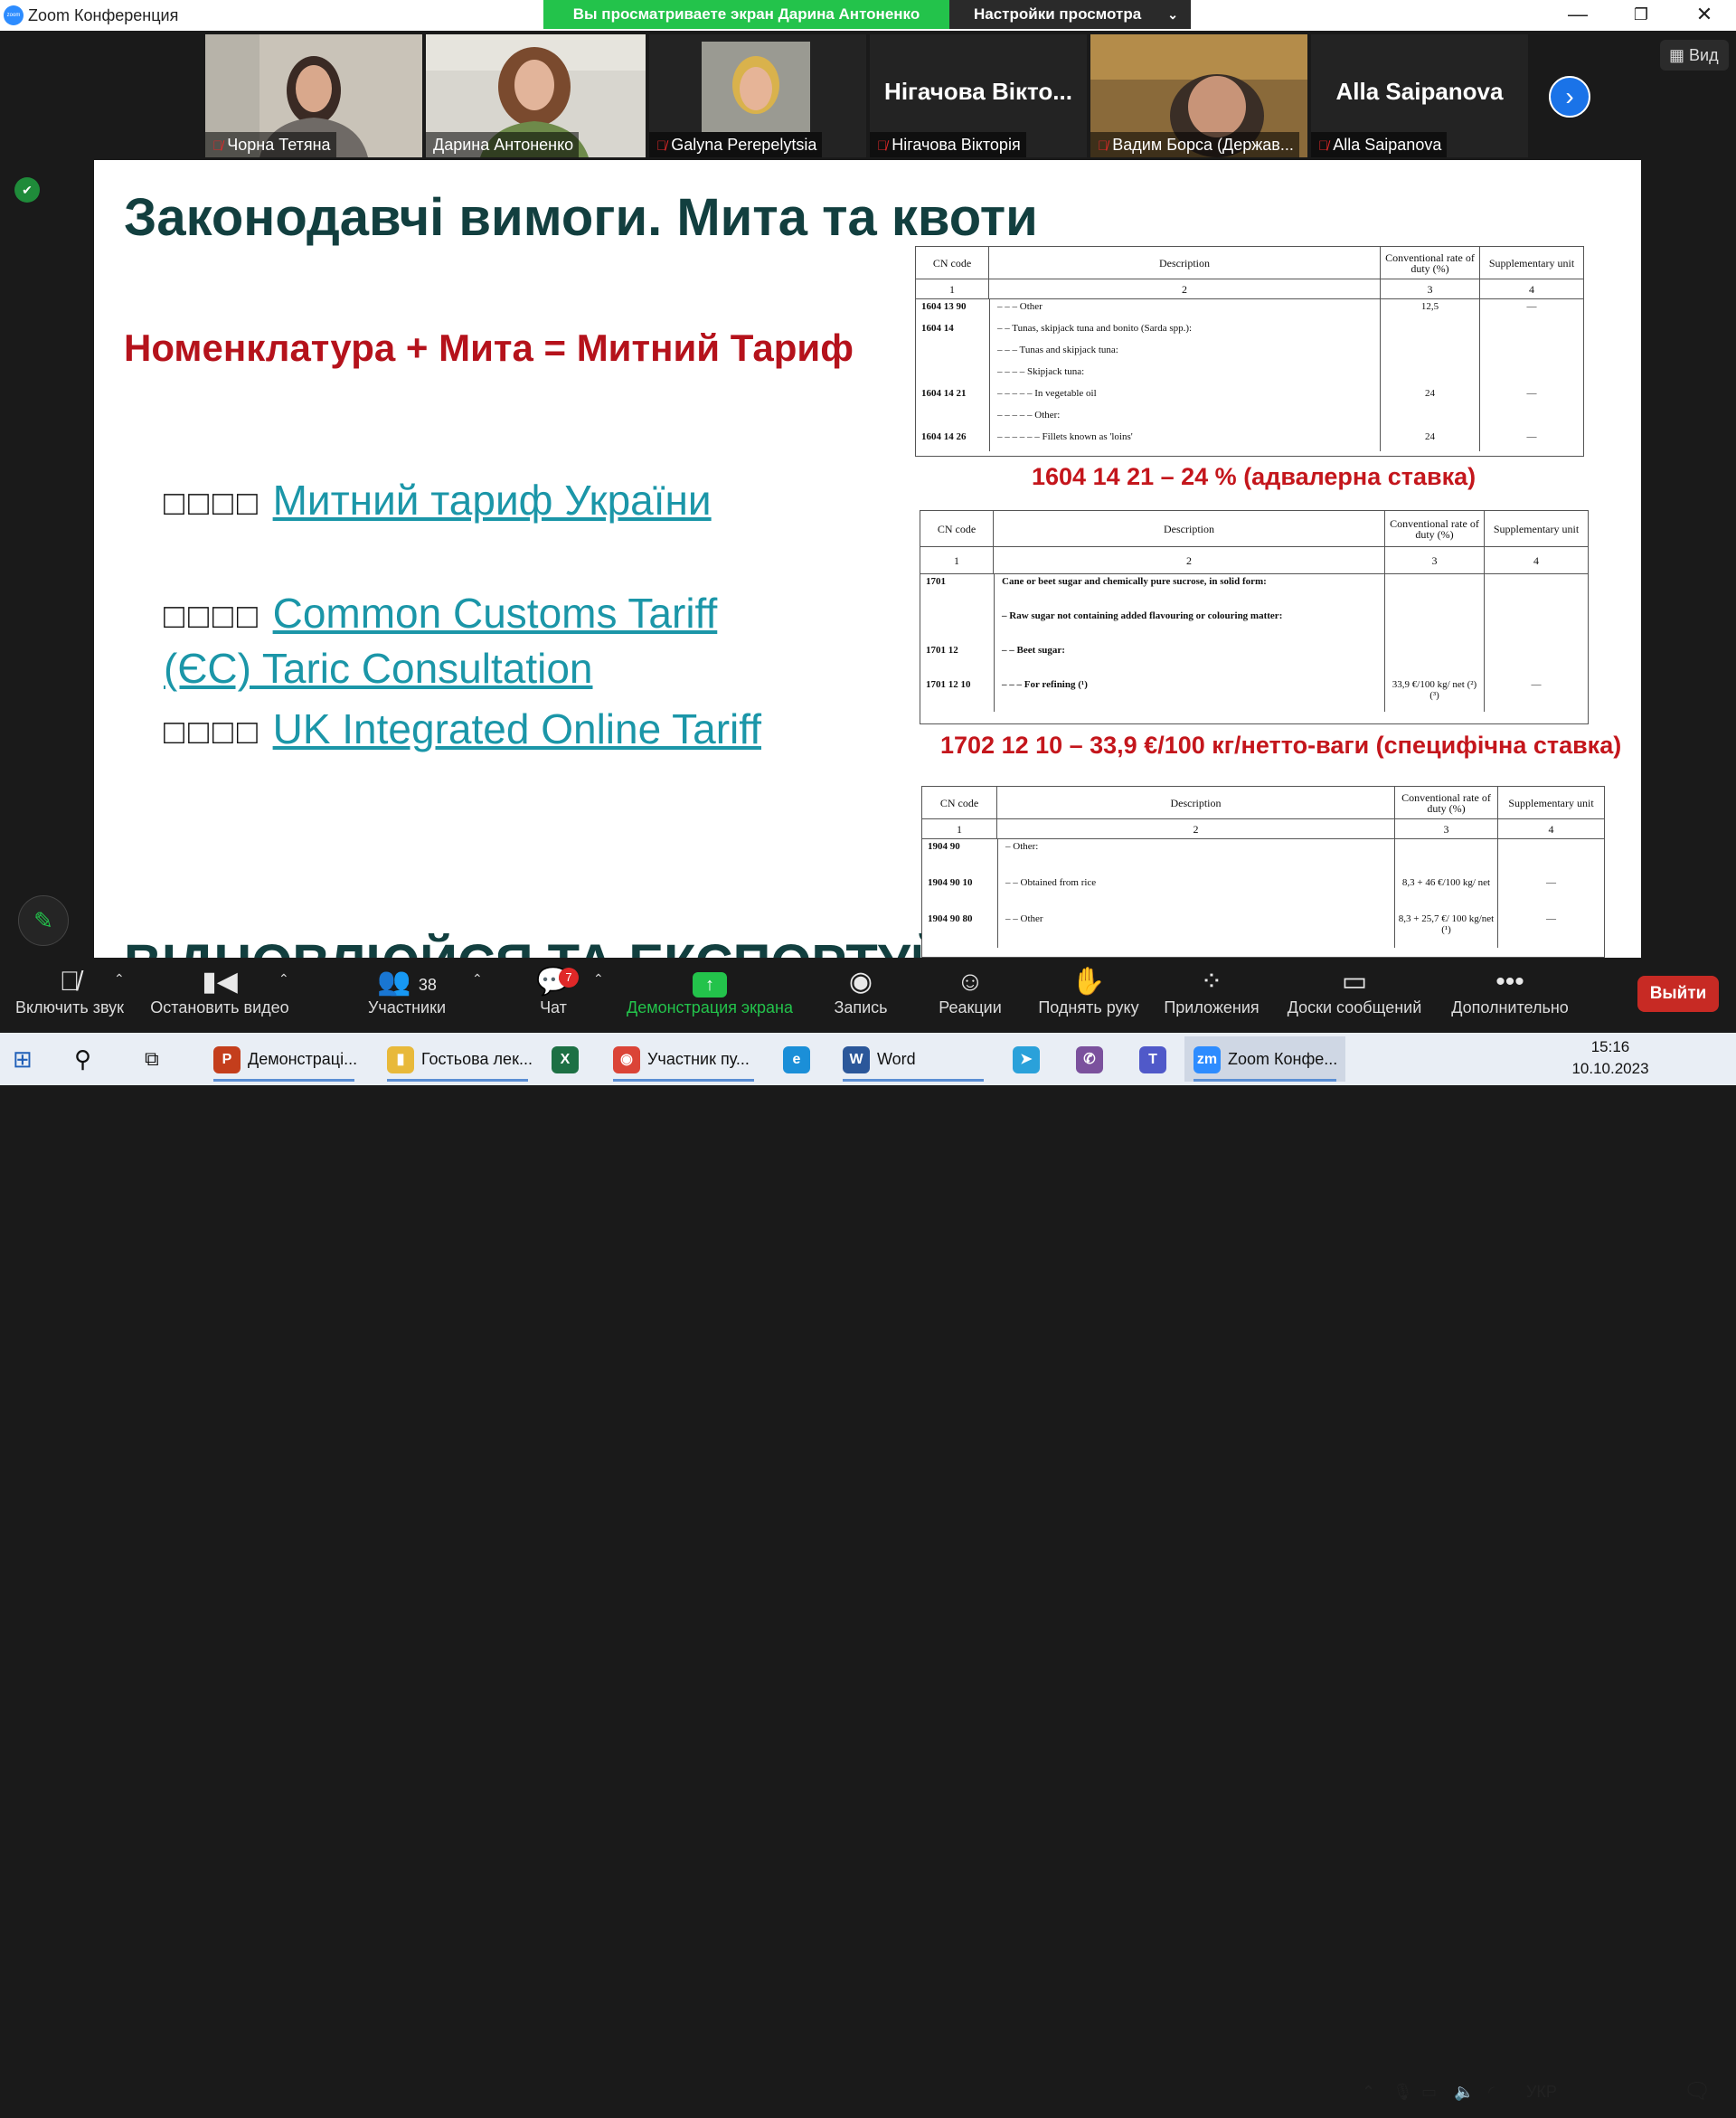  What do you see at coordinates (1464, 2092) in the screenshot?
I see `volume-icon: 🔈` at bounding box center [1464, 2092].